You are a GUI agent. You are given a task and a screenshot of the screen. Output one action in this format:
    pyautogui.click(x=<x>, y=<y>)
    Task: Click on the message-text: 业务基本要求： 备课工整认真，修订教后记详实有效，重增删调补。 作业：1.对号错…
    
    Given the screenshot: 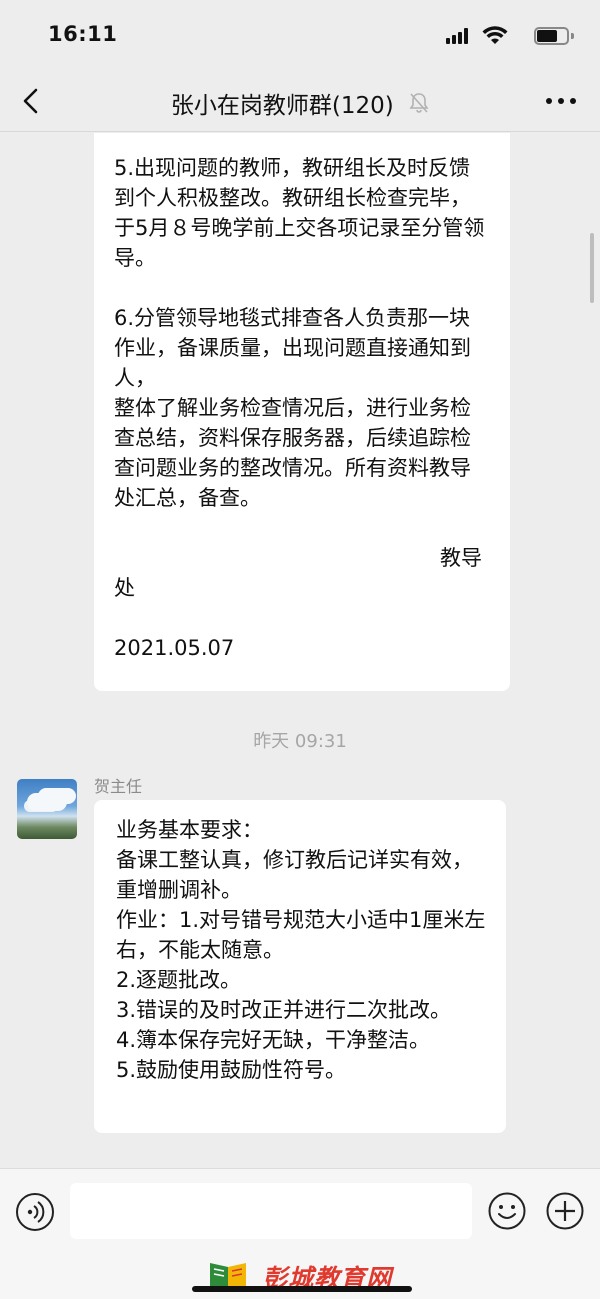 What is the action you would take?
    pyautogui.click(x=301, y=950)
    